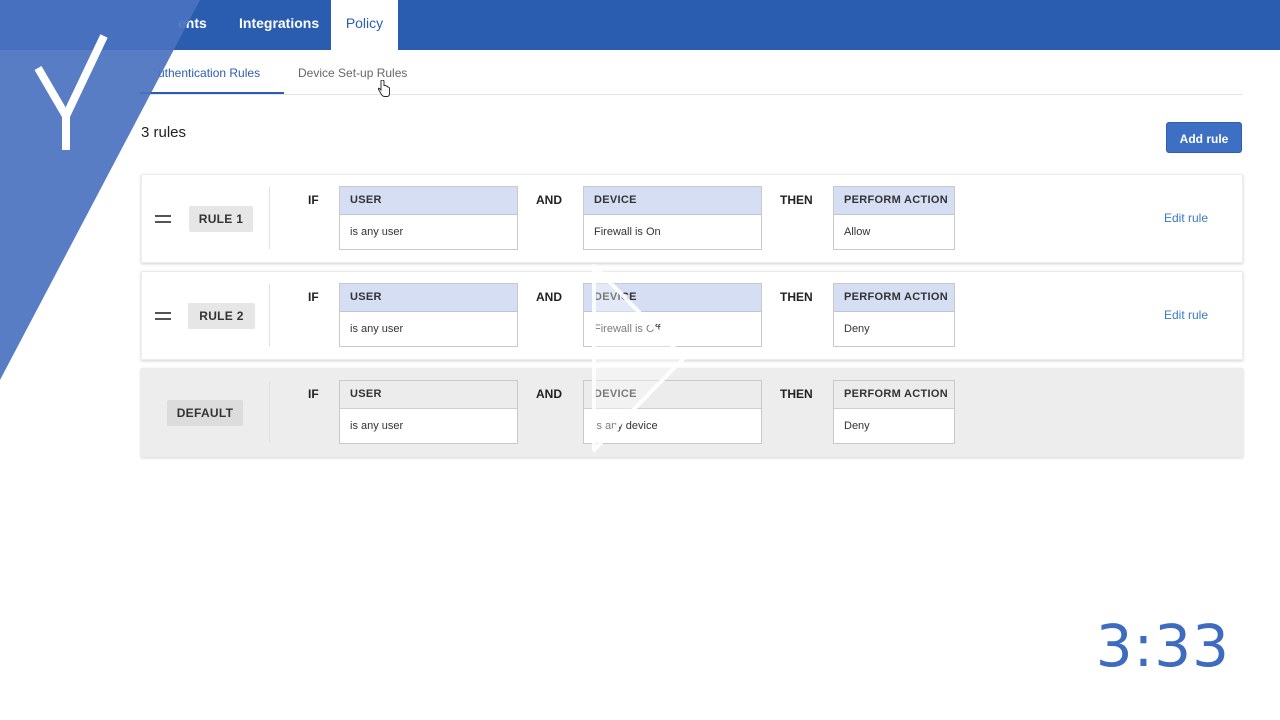  I want to click on tab-policy: Policy, so click(364, 25).